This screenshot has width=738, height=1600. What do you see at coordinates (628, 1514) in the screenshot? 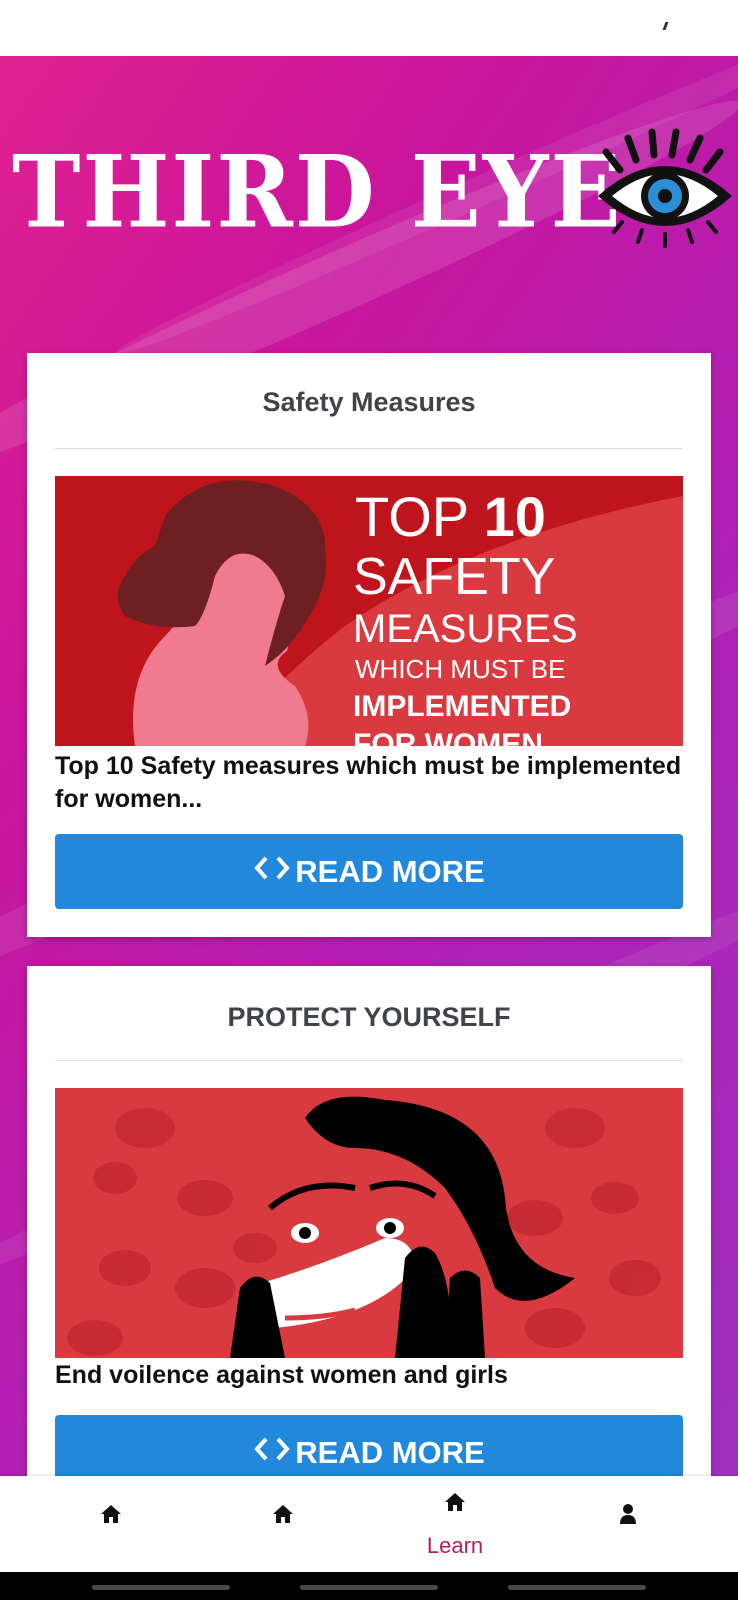
I see `user-icon` at bounding box center [628, 1514].